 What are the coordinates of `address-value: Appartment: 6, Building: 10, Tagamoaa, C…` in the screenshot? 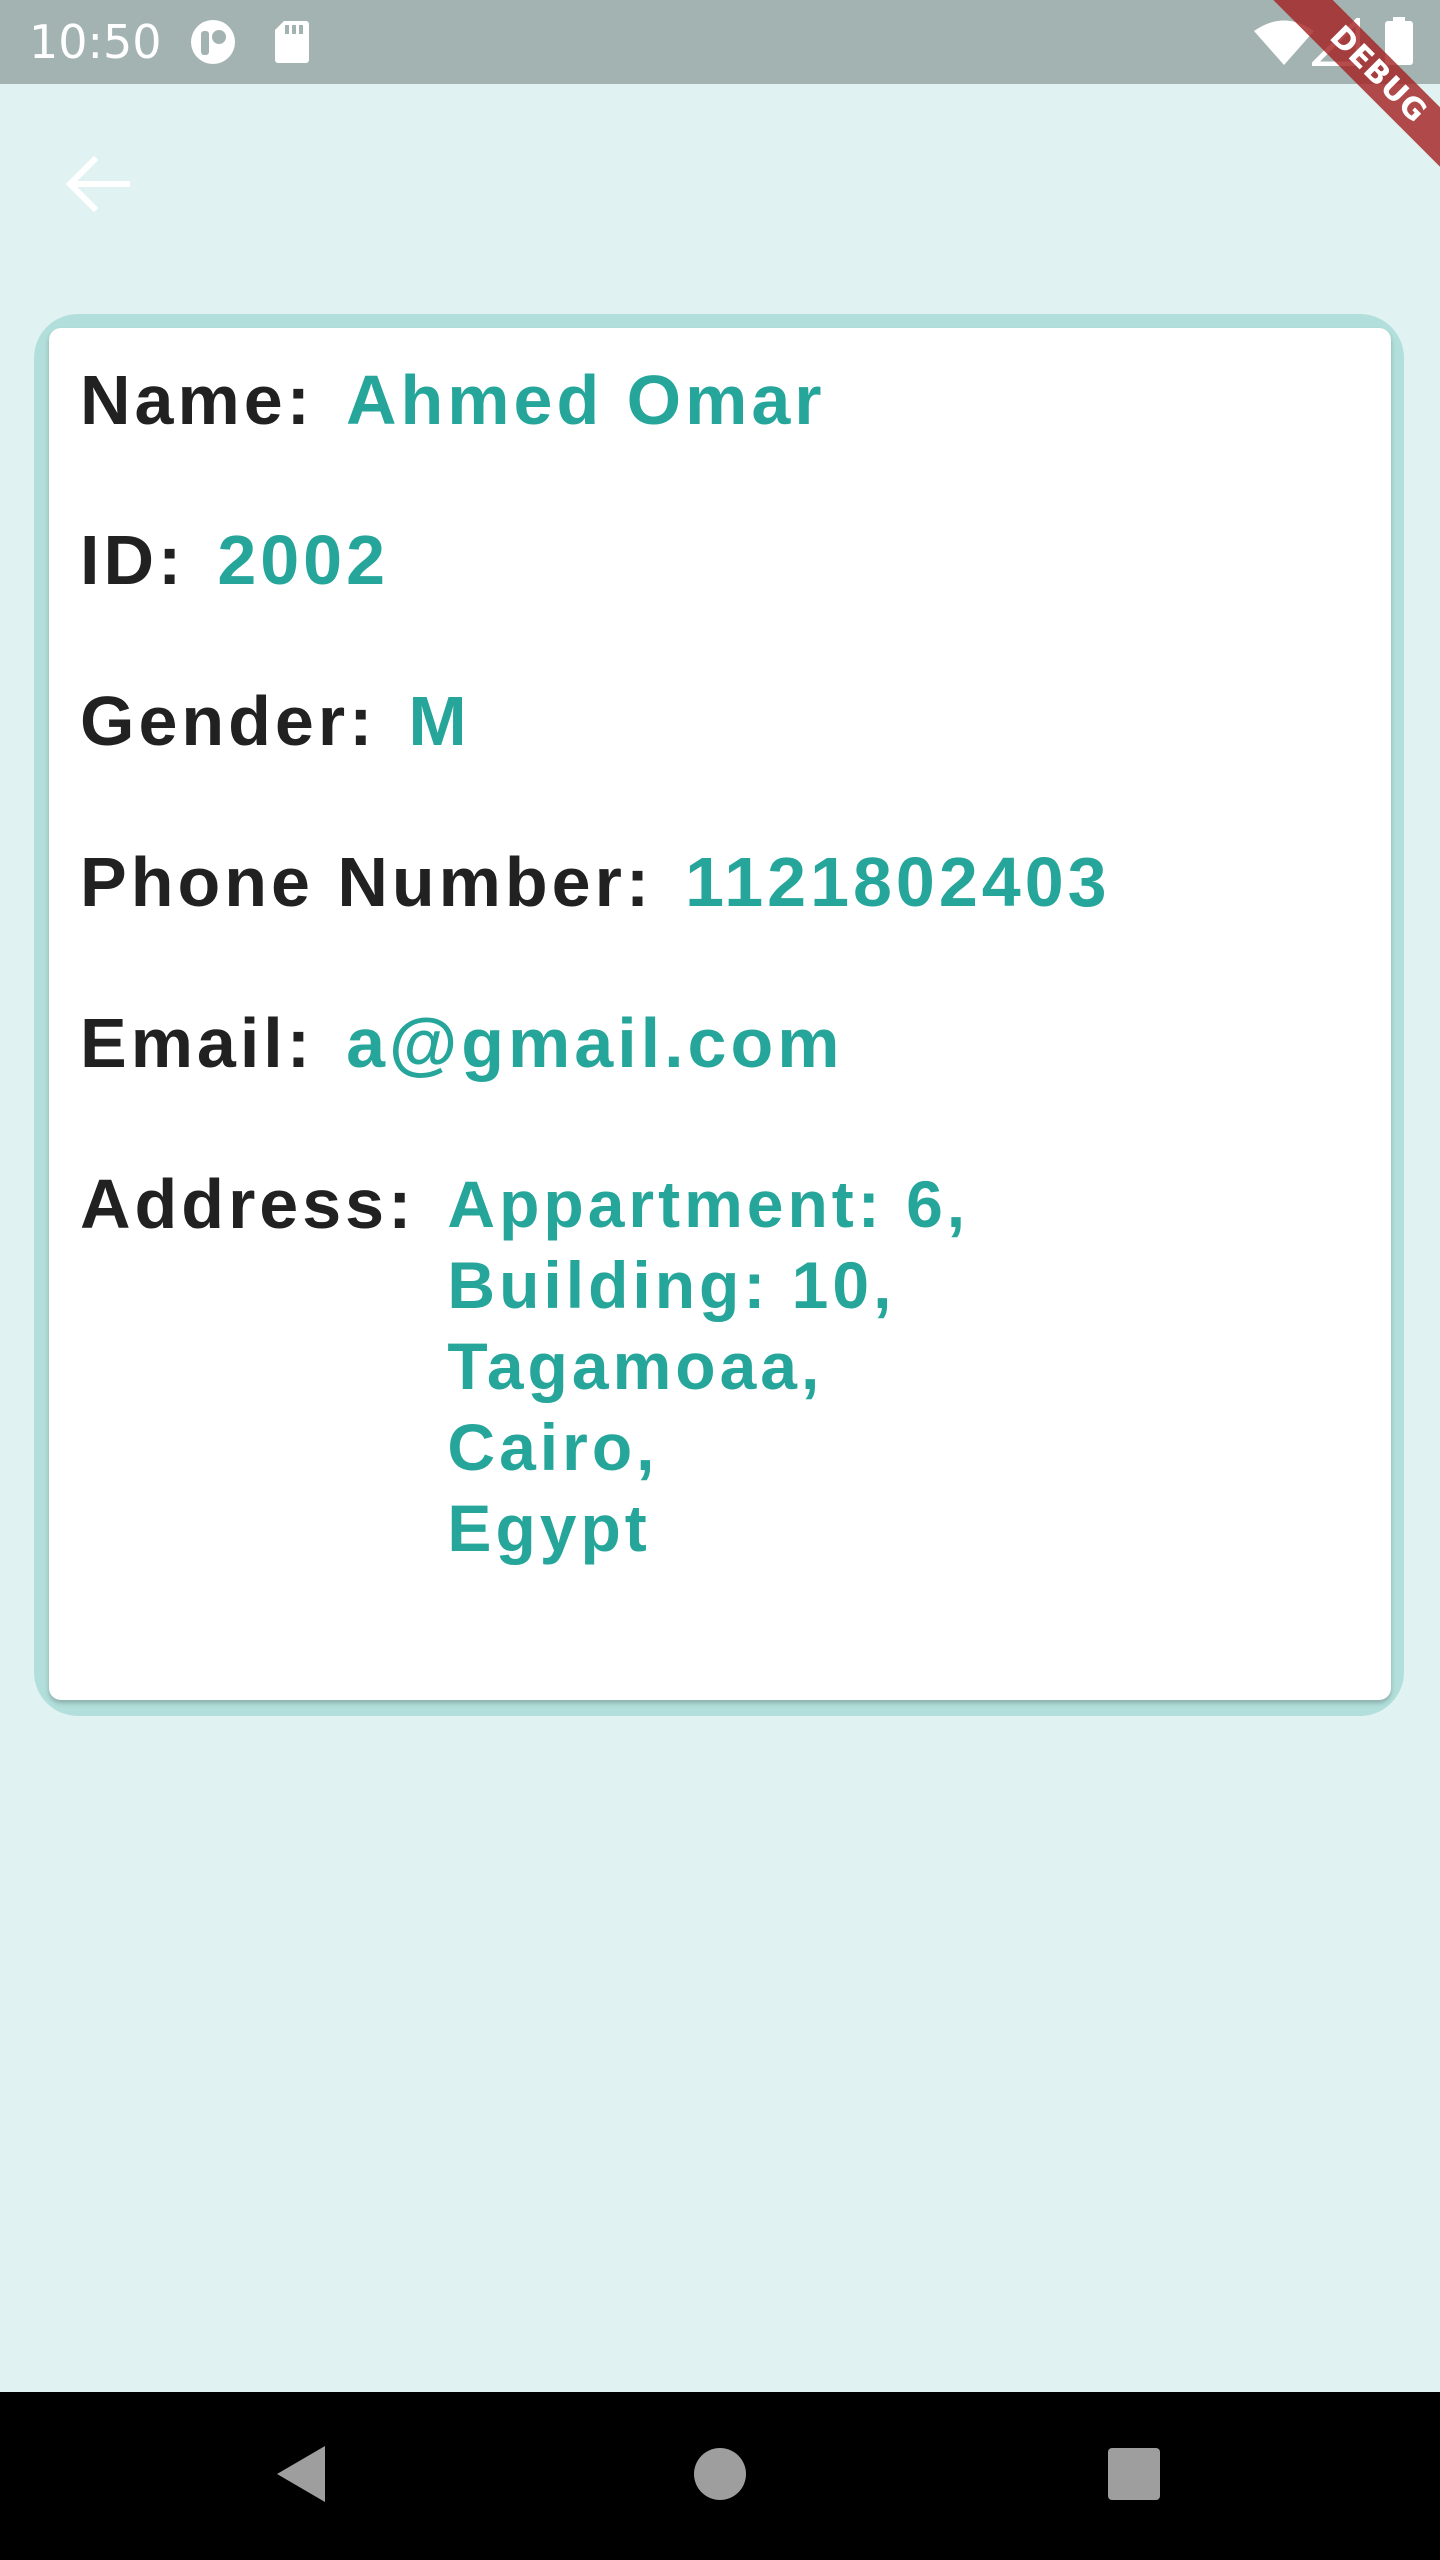 It's located at (708, 1366).